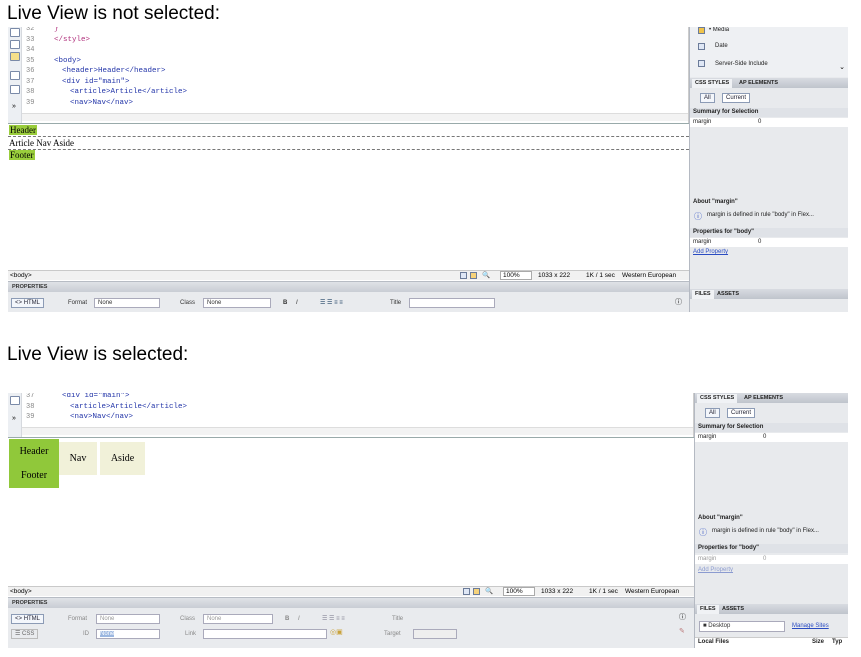  What do you see at coordinates (682, 631) in the screenshot?
I see `edit-icon: ✎` at bounding box center [682, 631].